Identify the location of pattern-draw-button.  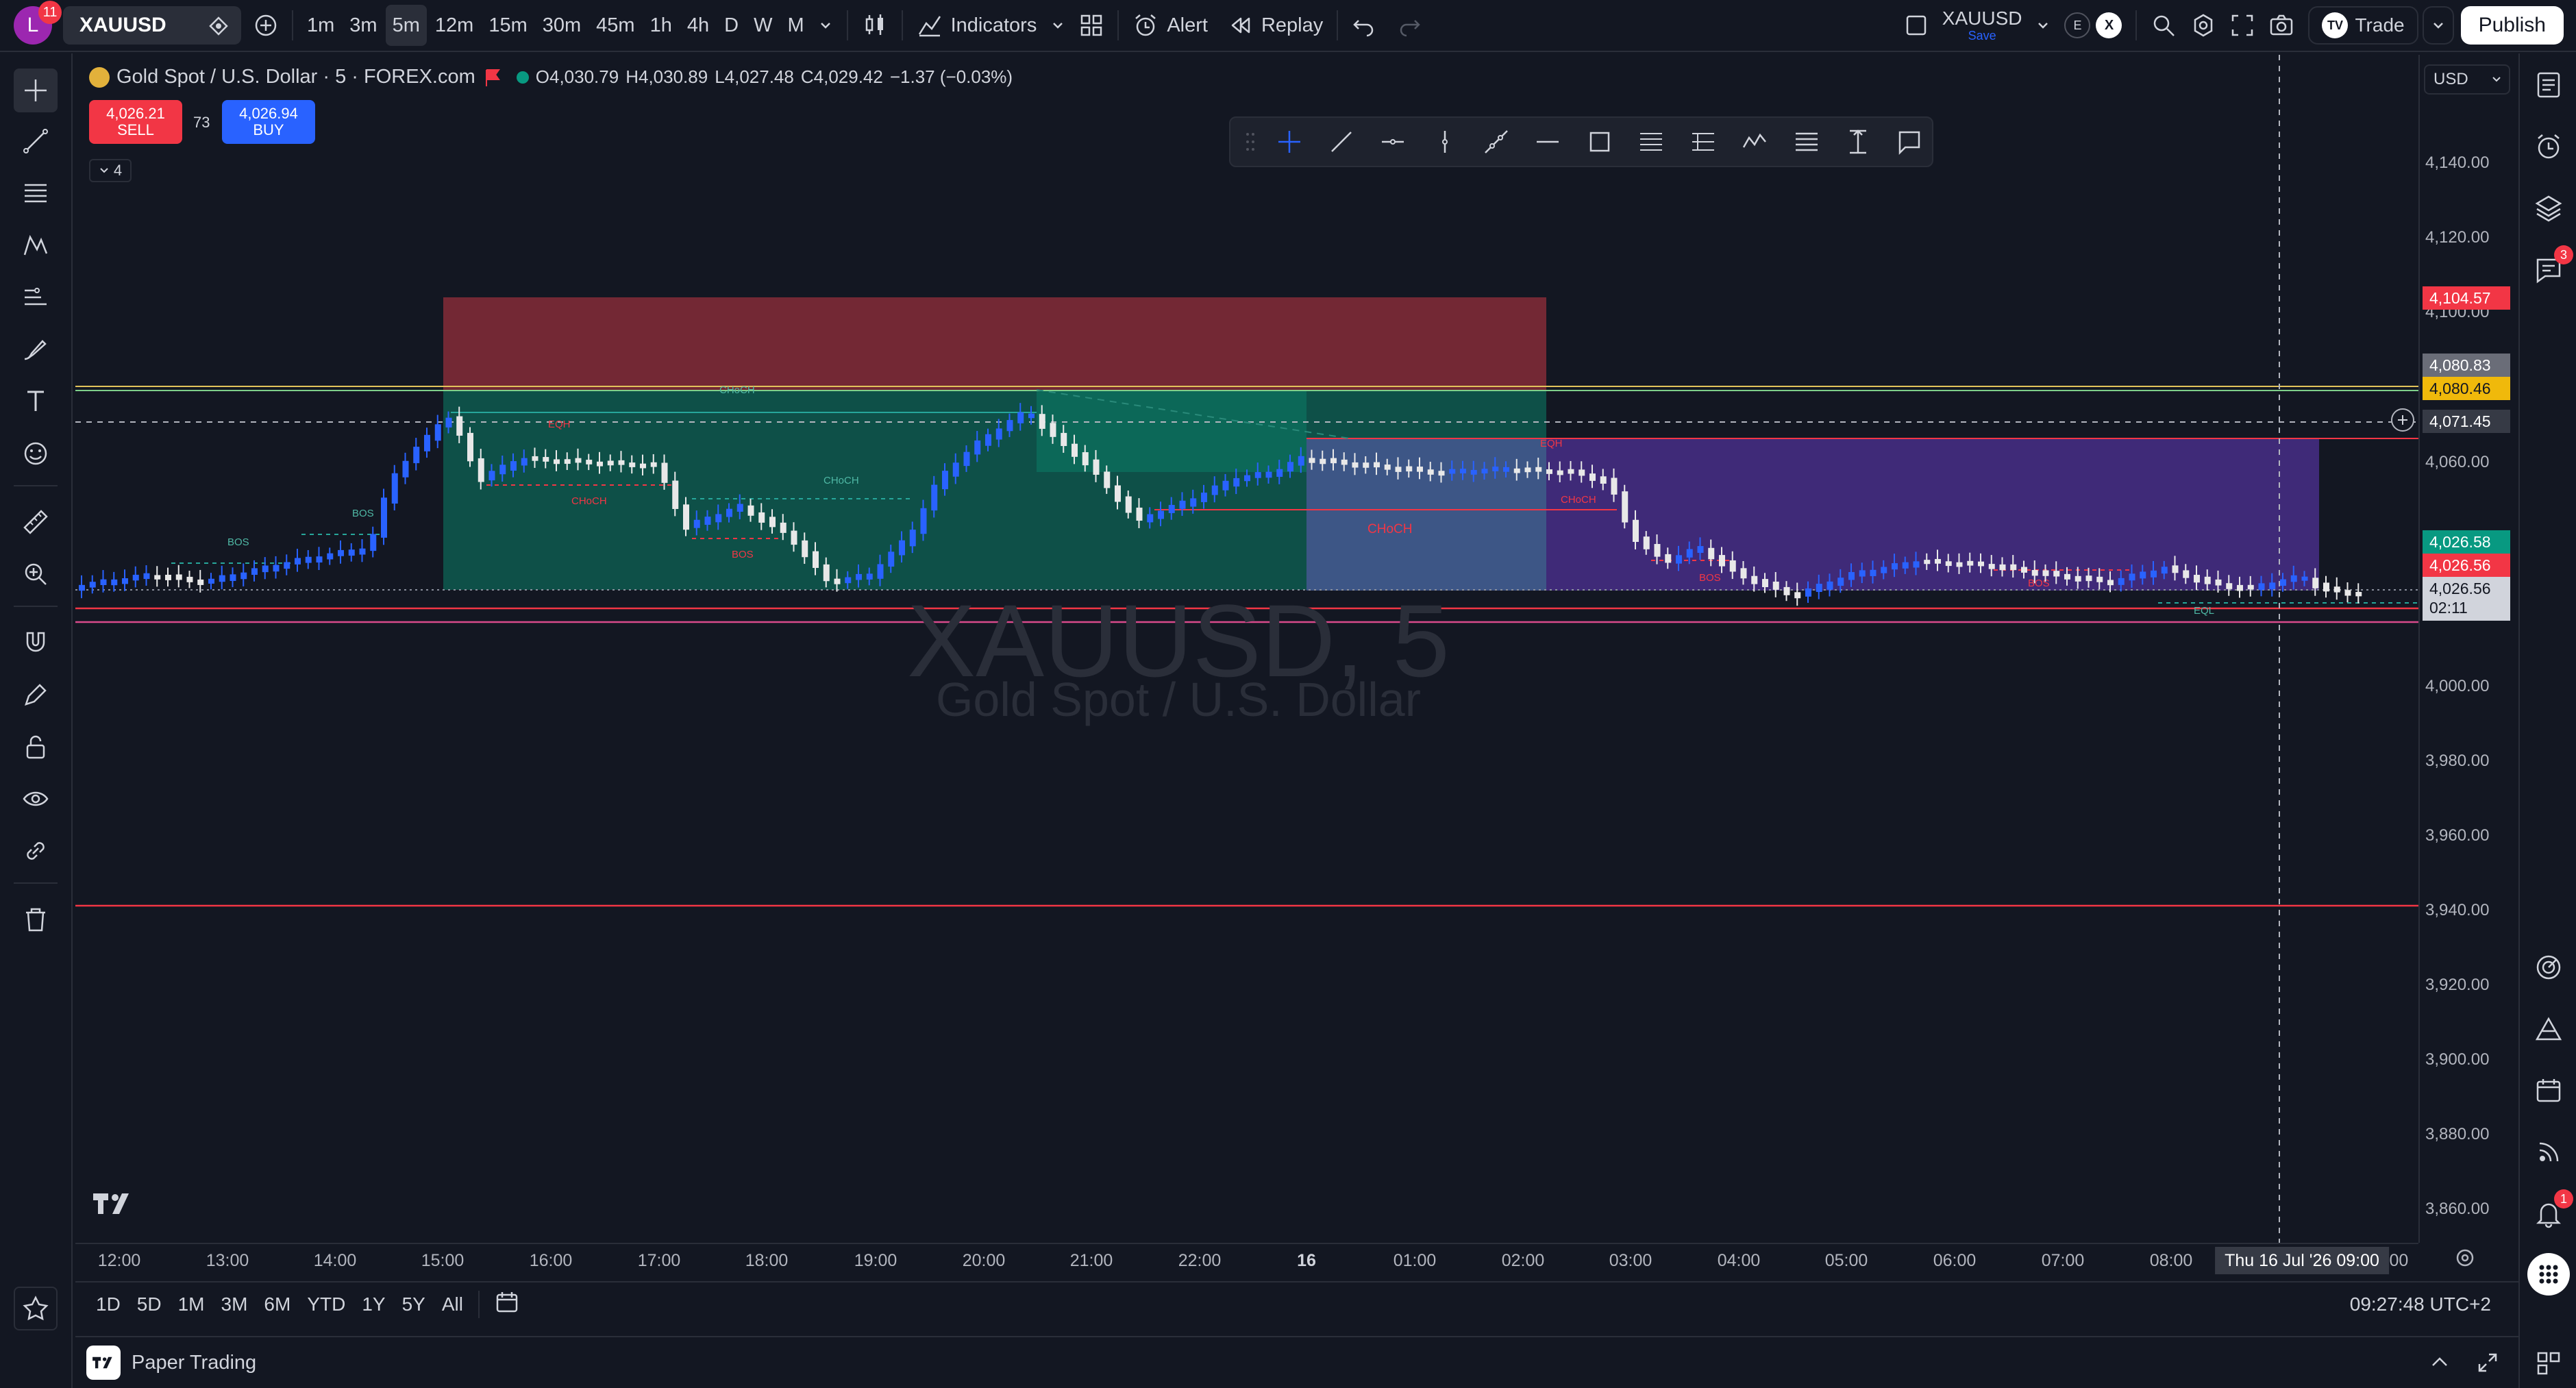
(1754, 141).